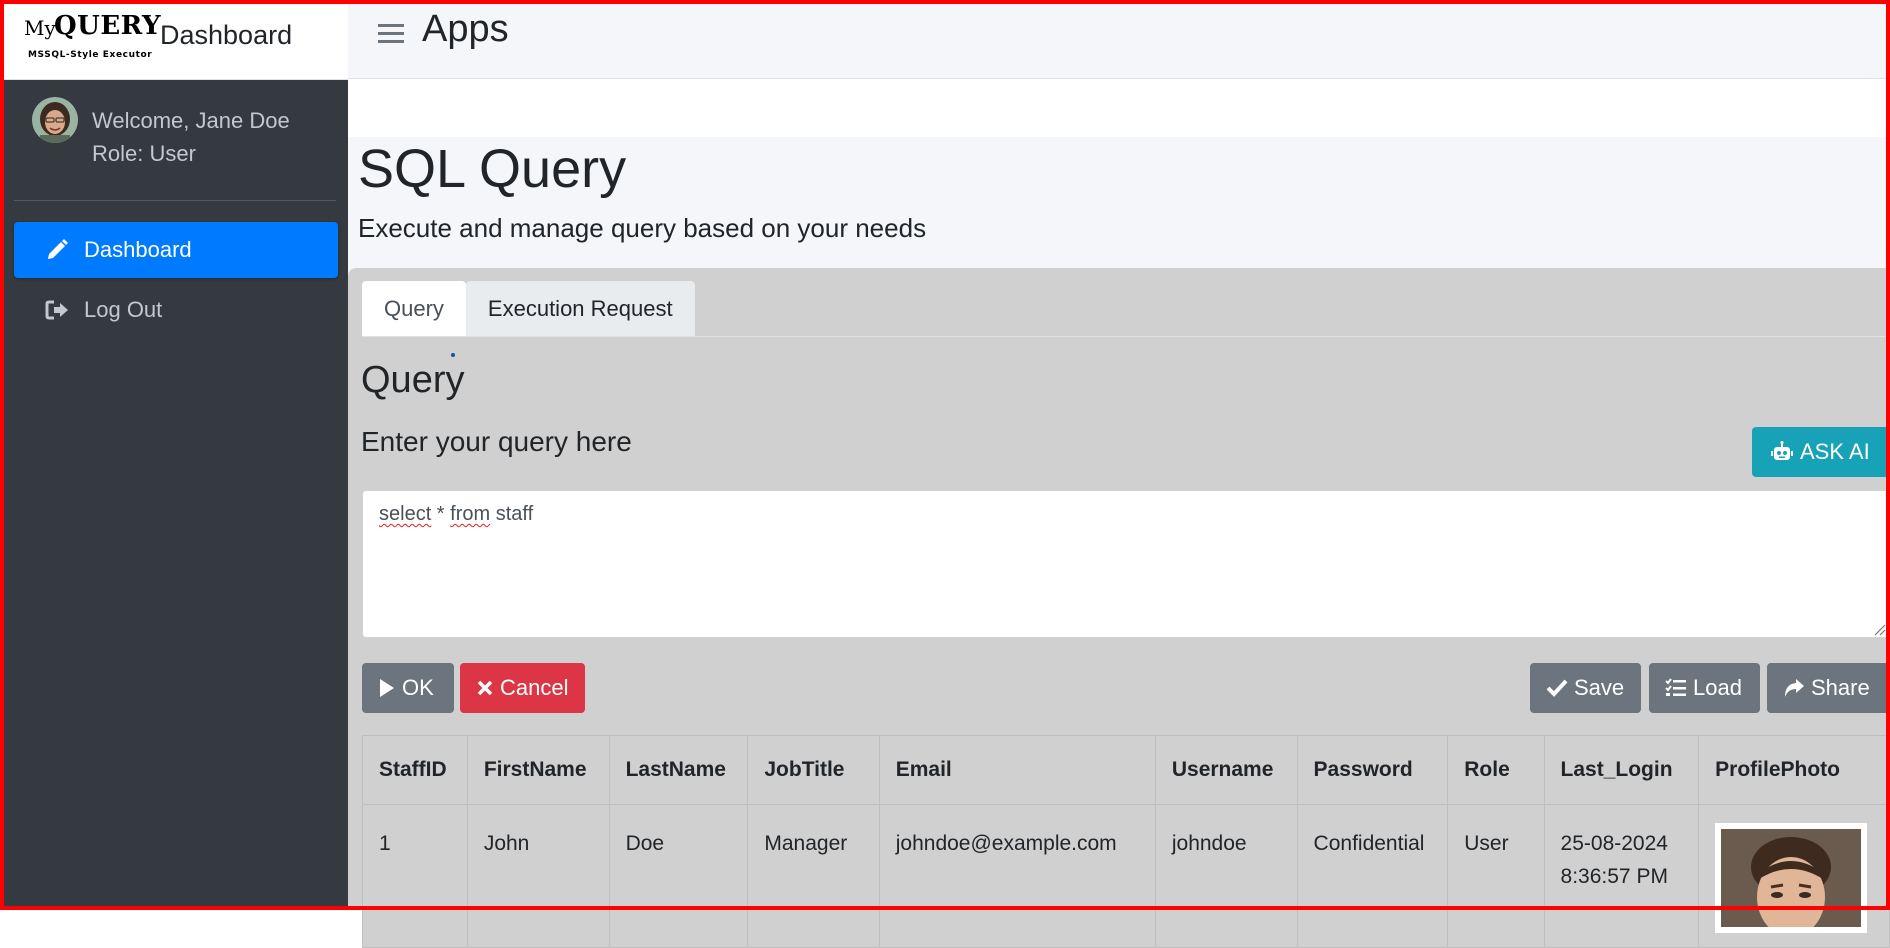 The width and height of the screenshot is (1890, 948). I want to click on brand-link: My QUERY MSSQL-Style Executor Dashboard, so click(174, 40).